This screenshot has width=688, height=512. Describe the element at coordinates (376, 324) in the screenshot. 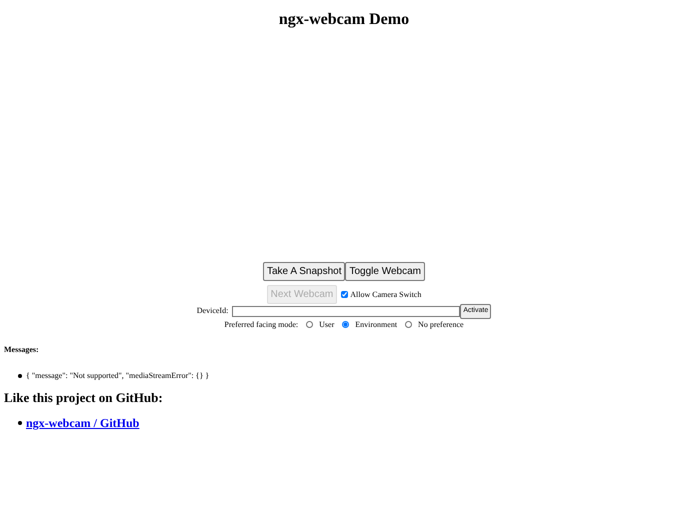

I see `radio-label: Environment` at that location.